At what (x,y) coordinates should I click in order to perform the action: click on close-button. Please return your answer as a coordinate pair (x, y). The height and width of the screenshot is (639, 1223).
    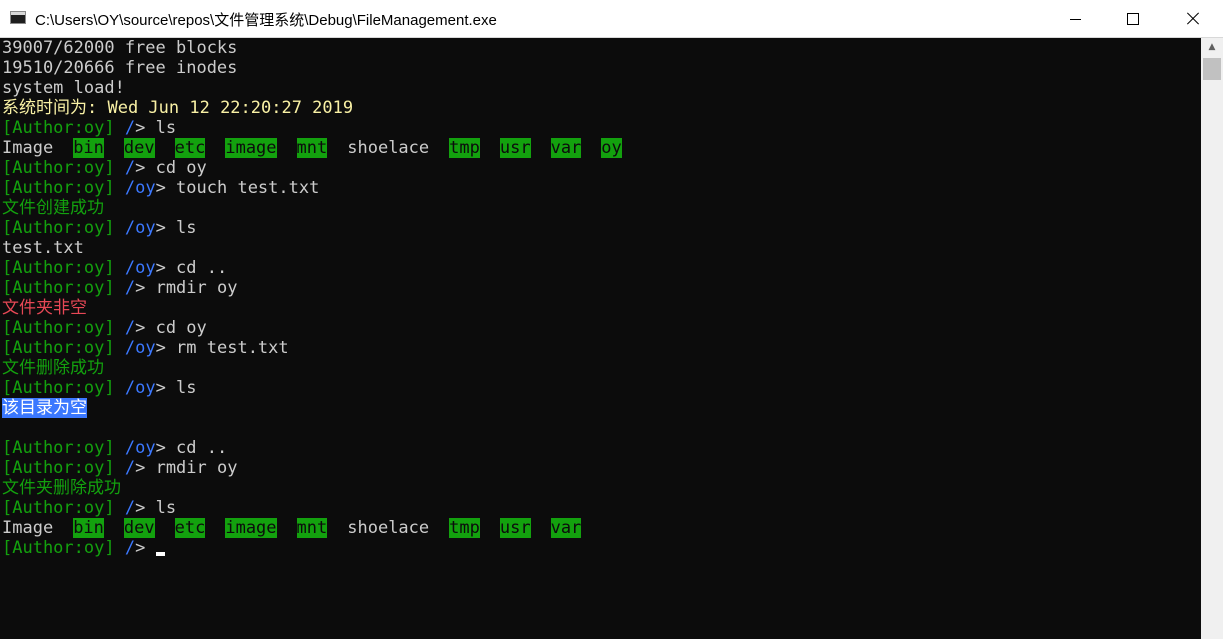
    Looking at the image, I should click on (1192, 19).